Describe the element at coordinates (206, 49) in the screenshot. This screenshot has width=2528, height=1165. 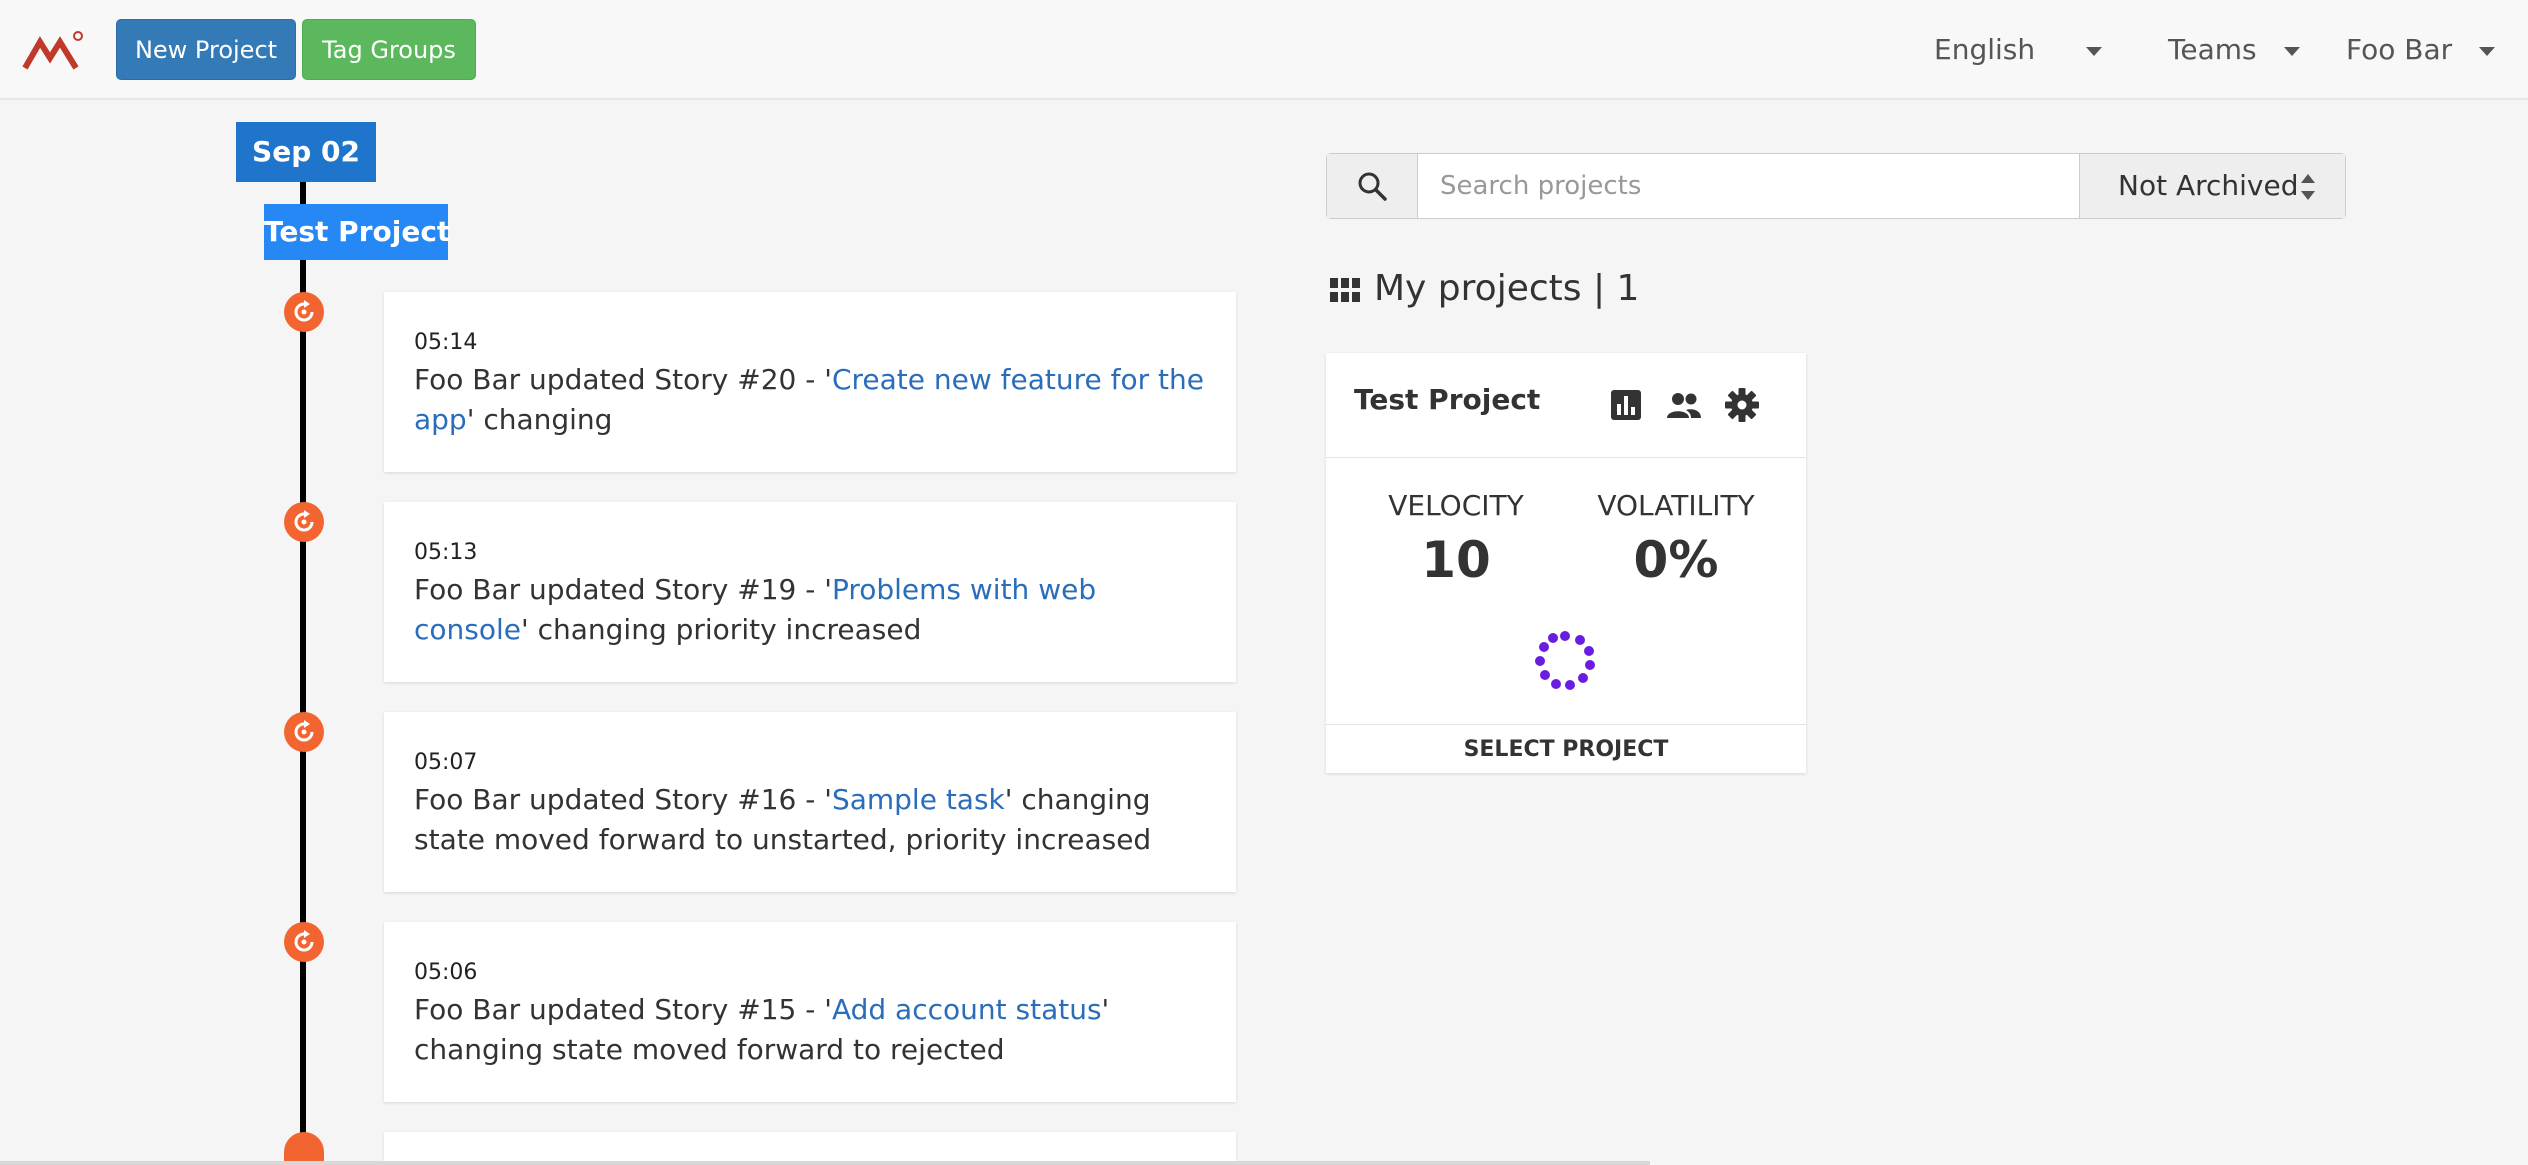
I see `new-project-button: New Project` at that location.